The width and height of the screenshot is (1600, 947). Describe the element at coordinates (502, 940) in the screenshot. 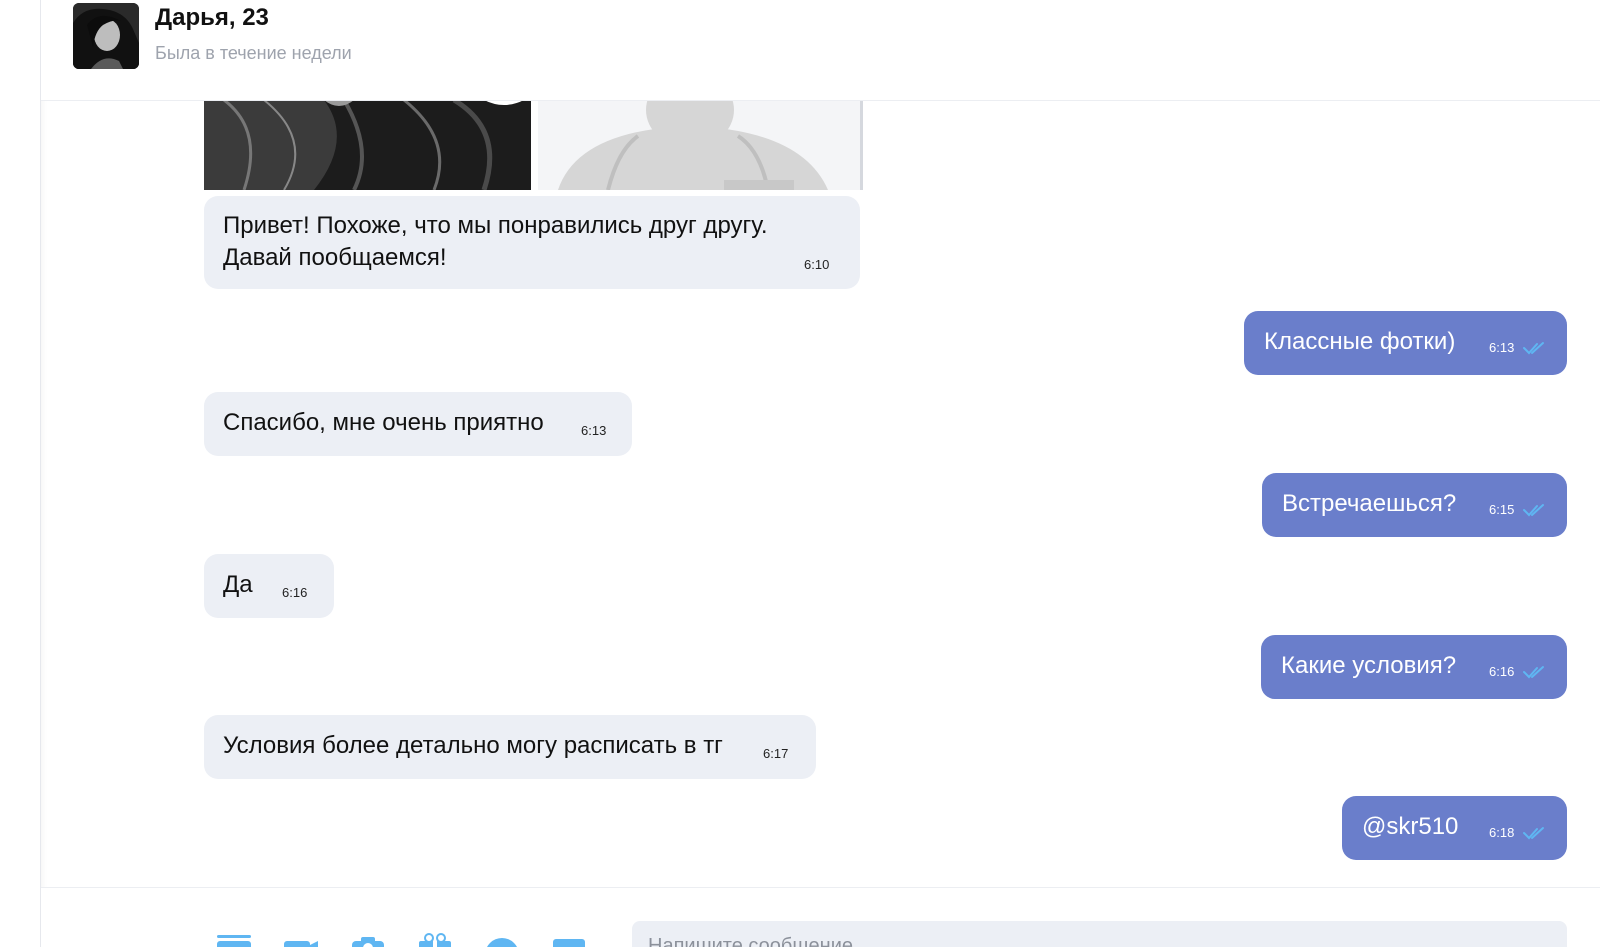

I see `sticker-icon` at that location.